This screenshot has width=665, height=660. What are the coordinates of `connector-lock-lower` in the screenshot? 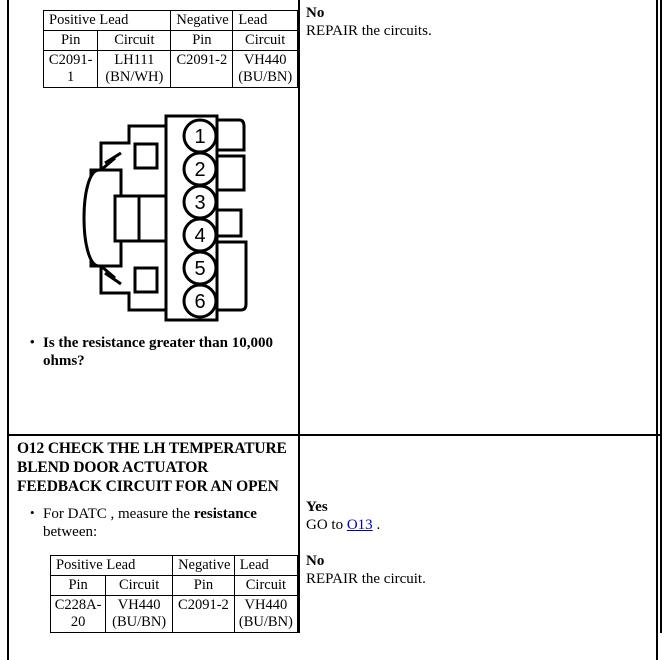 It's located at (146, 280).